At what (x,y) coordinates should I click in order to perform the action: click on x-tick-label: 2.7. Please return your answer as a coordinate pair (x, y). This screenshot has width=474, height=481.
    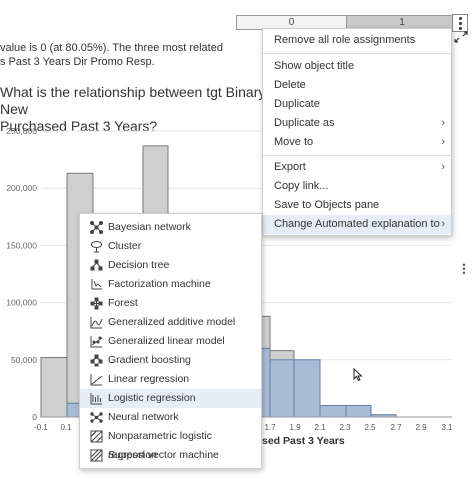
    Looking at the image, I should click on (396, 427).